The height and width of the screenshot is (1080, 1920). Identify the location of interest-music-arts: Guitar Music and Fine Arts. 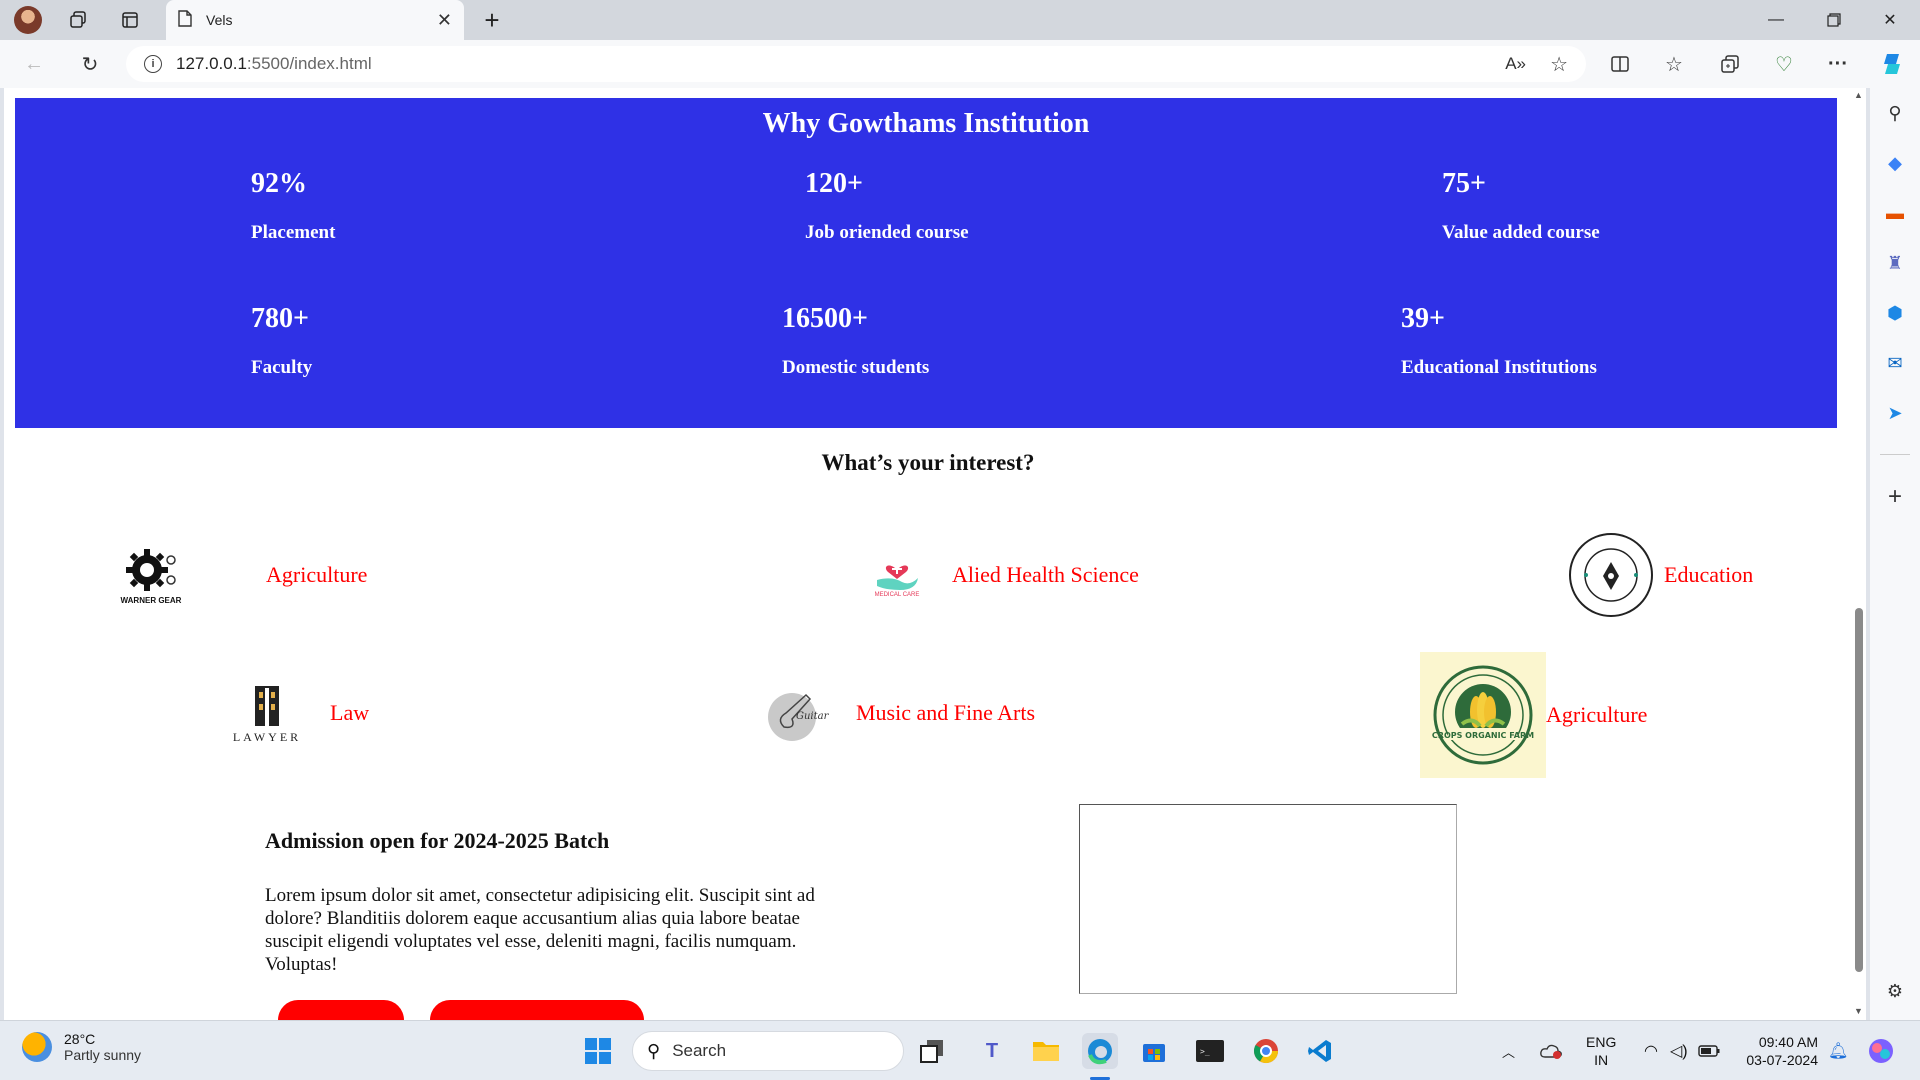
(899, 713).